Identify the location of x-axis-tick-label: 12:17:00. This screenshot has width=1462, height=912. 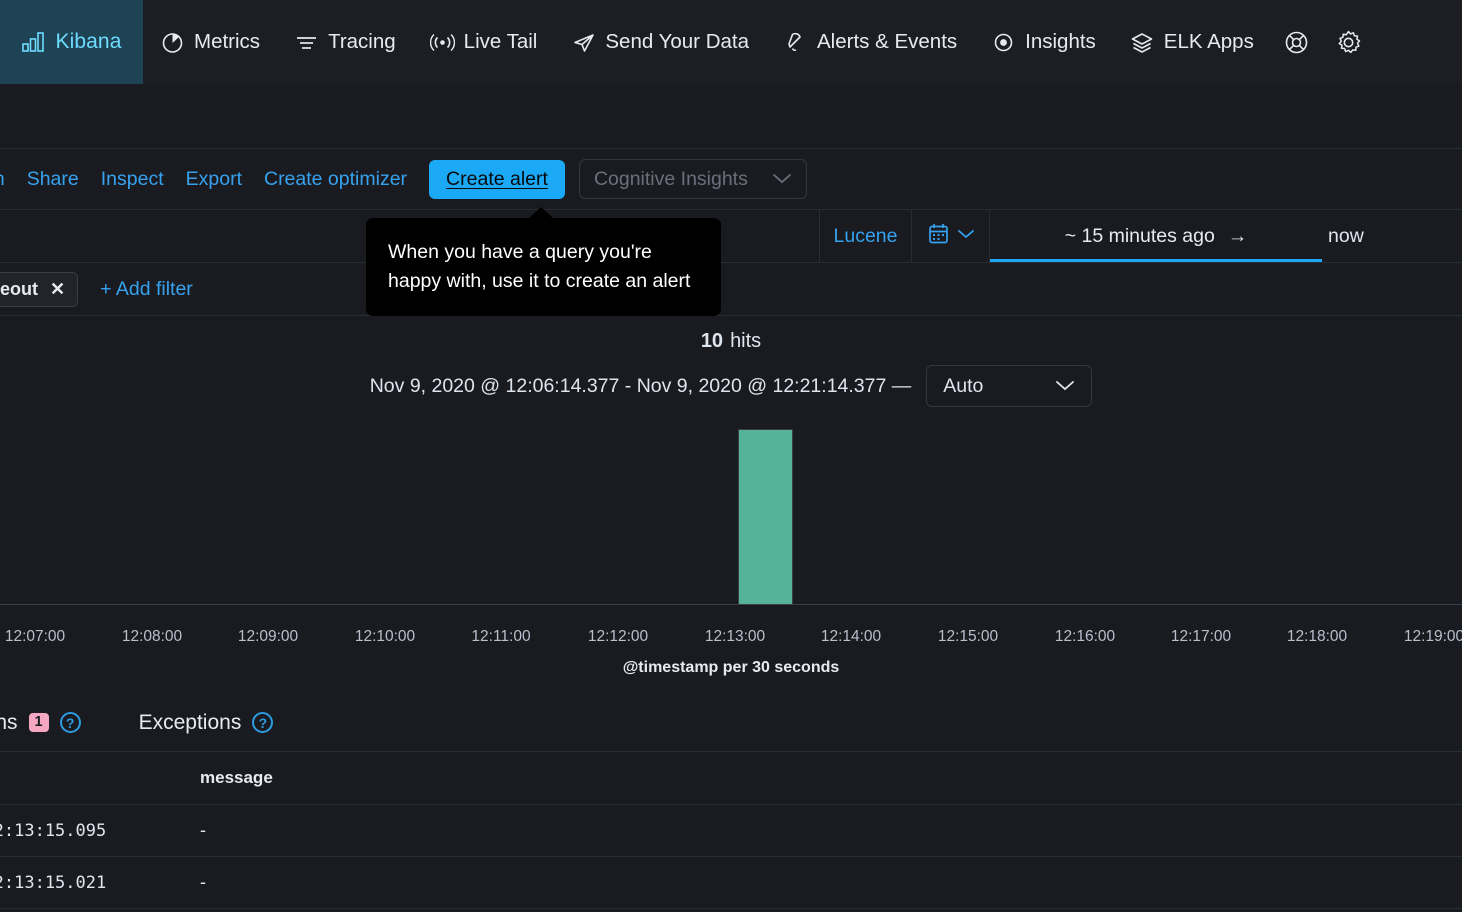
(1201, 636).